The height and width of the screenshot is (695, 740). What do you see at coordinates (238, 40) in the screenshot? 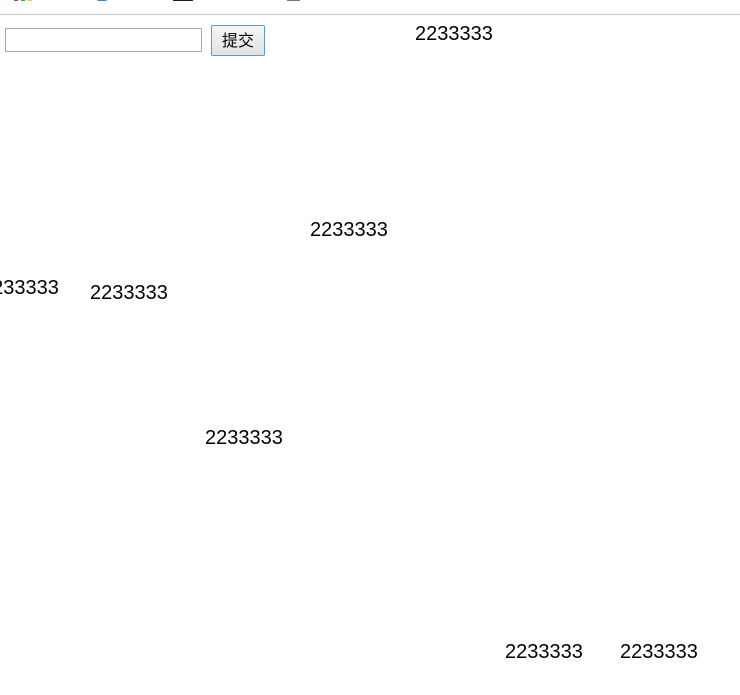
I see `submit-button: 提交` at bounding box center [238, 40].